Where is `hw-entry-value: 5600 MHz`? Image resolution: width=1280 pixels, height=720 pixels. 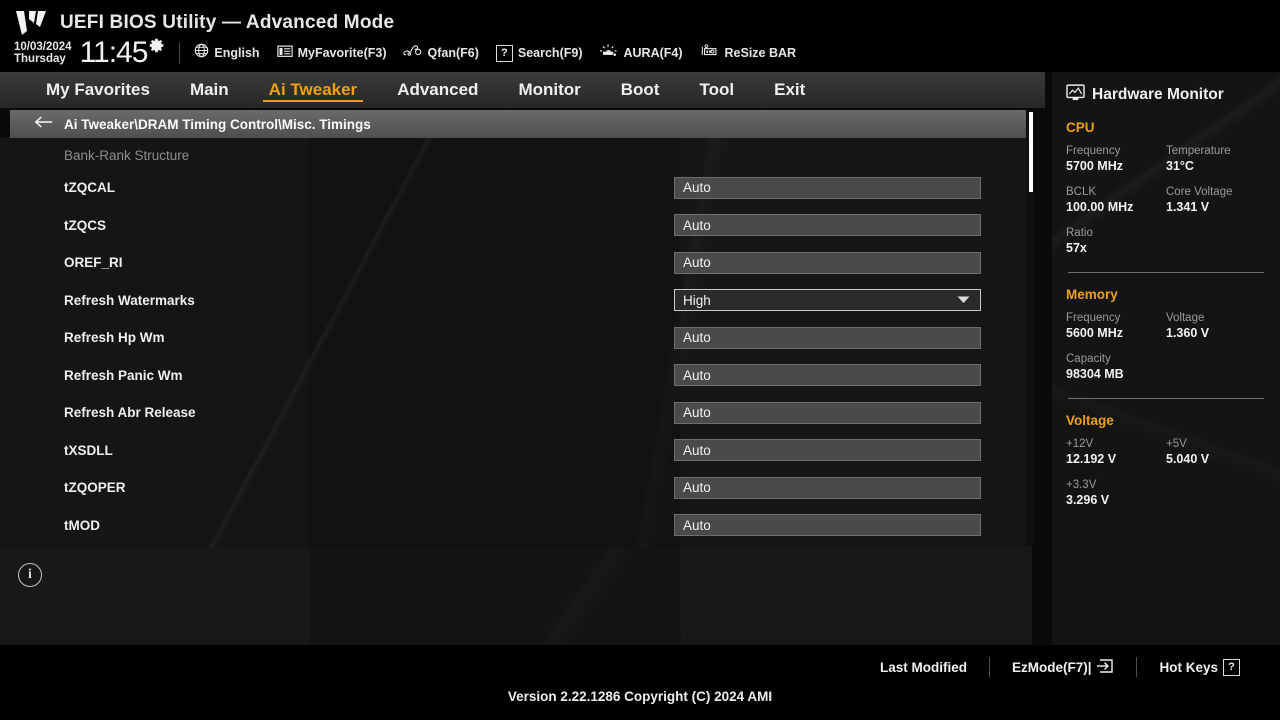
hw-entry-value: 5600 MHz is located at coordinates (1094, 333).